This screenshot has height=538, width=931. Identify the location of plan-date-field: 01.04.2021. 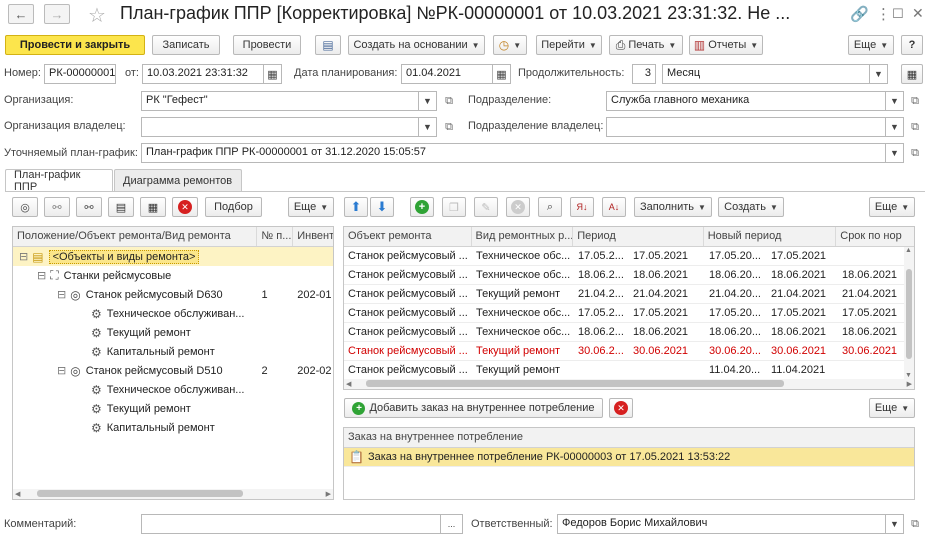
(447, 74).